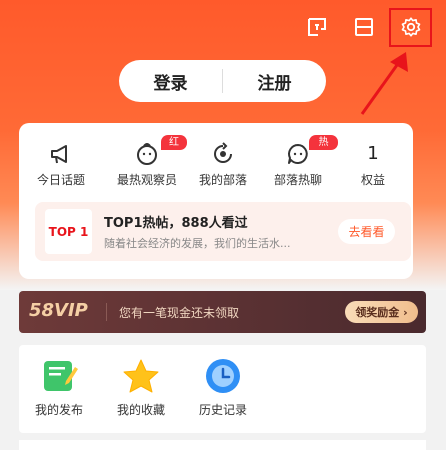  Describe the element at coordinates (140, 410) in the screenshot. I see `tool-label: 我的收藏` at that location.